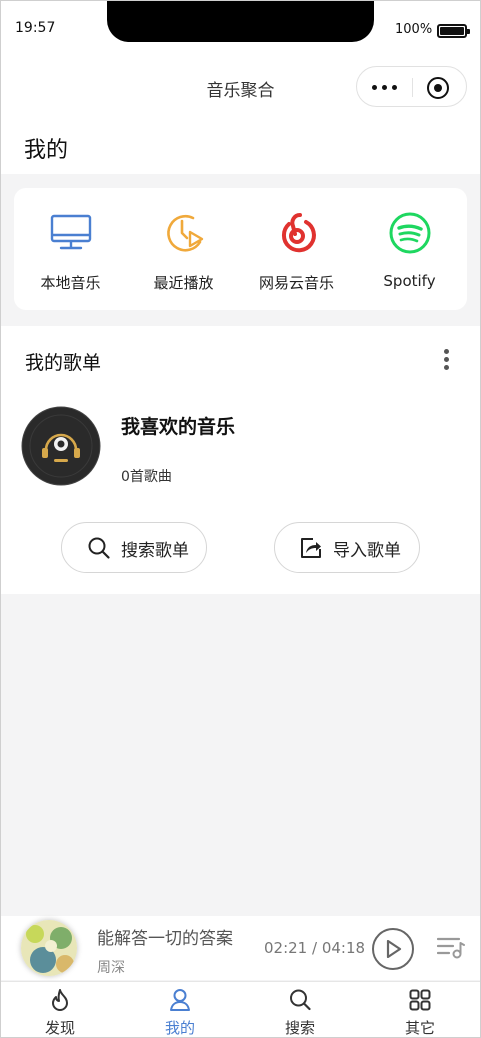 This screenshot has height=1038, width=481. Describe the element at coordinates (111, 968) in the screenshot. I see `song-artist: 周深` at that location.